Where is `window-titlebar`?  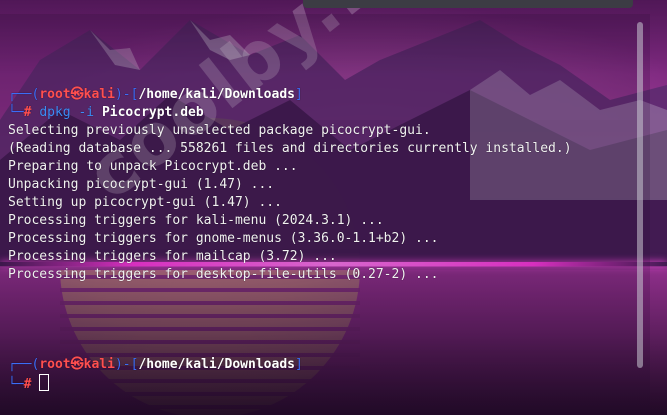 window-titlebar is located at coordinates (333, 5).